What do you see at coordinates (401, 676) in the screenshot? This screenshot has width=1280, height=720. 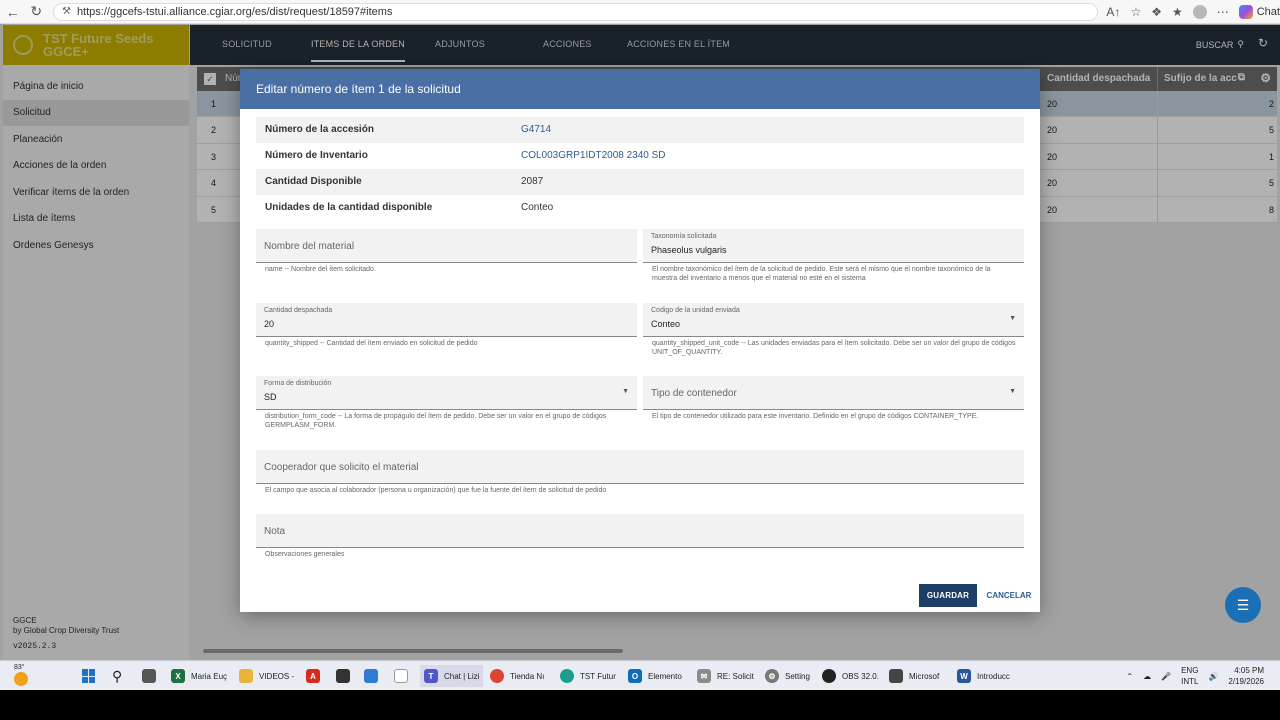 I see `notepad-icon` at bounding box center [401, 676].